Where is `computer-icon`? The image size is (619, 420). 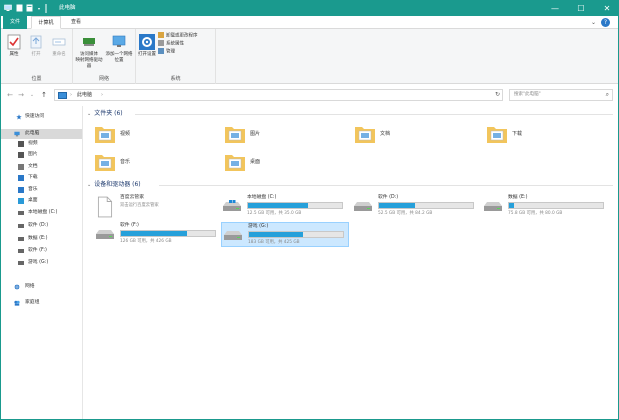 computer-icon is located at coordinates (8, 8).